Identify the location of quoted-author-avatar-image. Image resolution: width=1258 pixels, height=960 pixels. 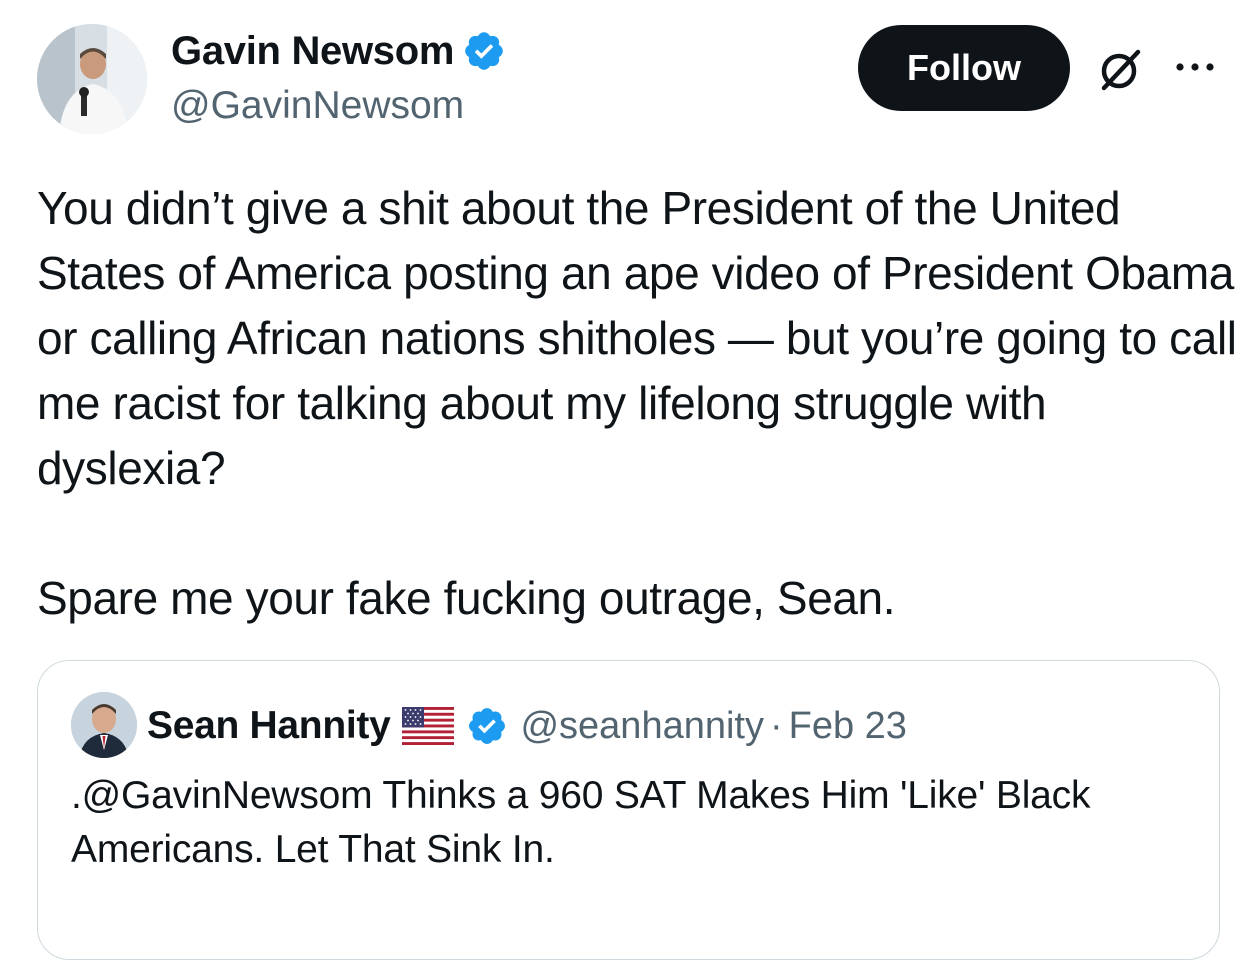
(104, 725).